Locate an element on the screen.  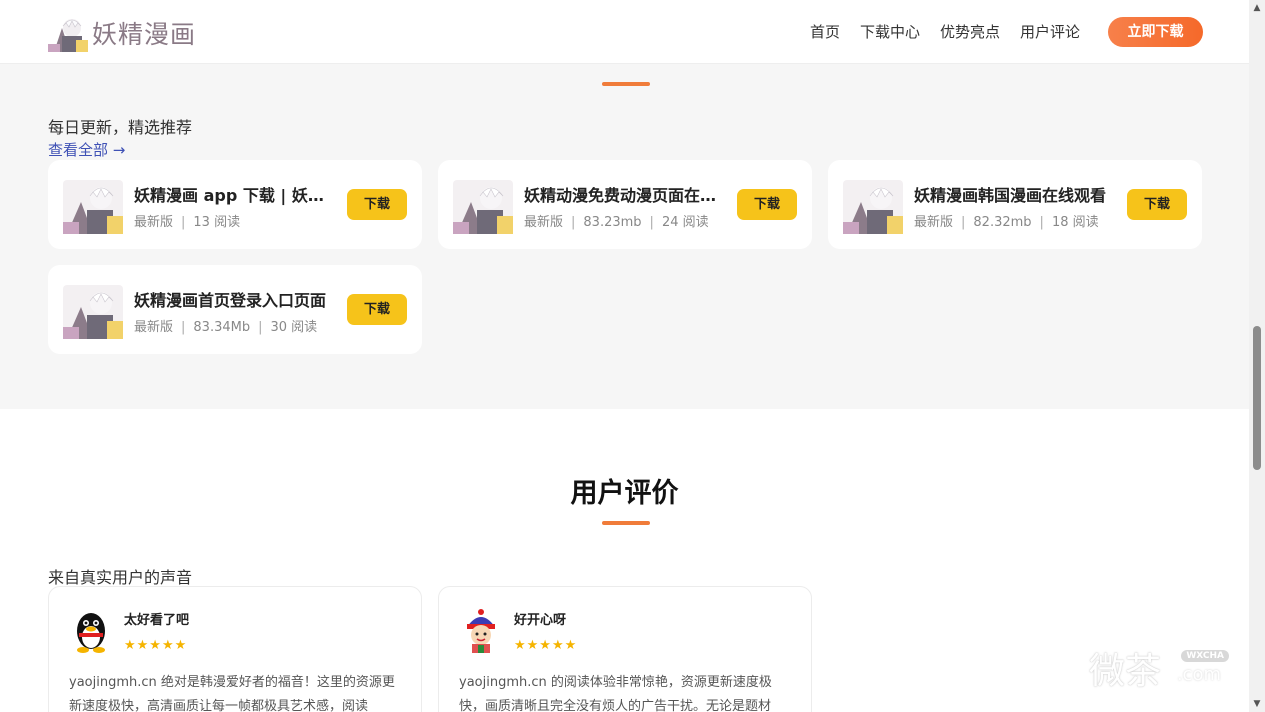
nav-home: 首页 is located at coordinates (825, 32).